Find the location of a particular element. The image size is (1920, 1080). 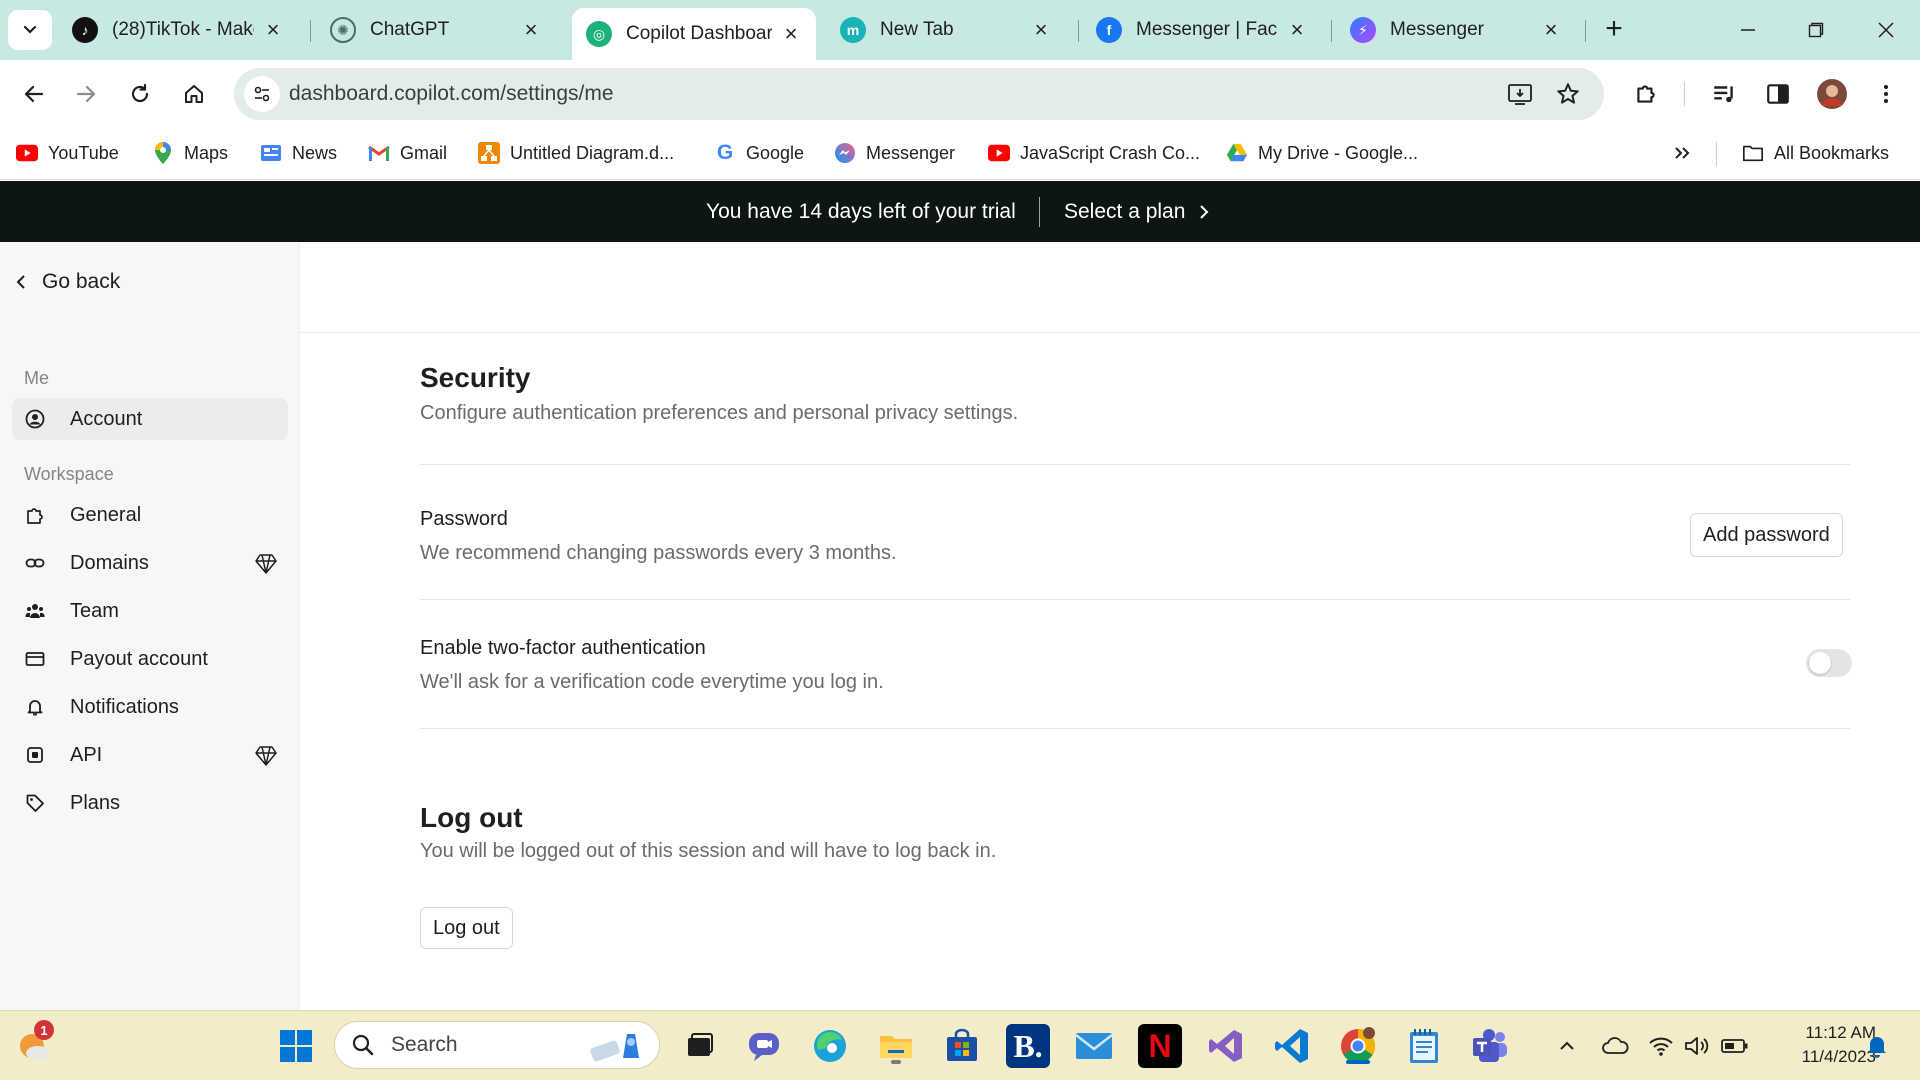

battery-tray is located at coordinates (1735, 1046).